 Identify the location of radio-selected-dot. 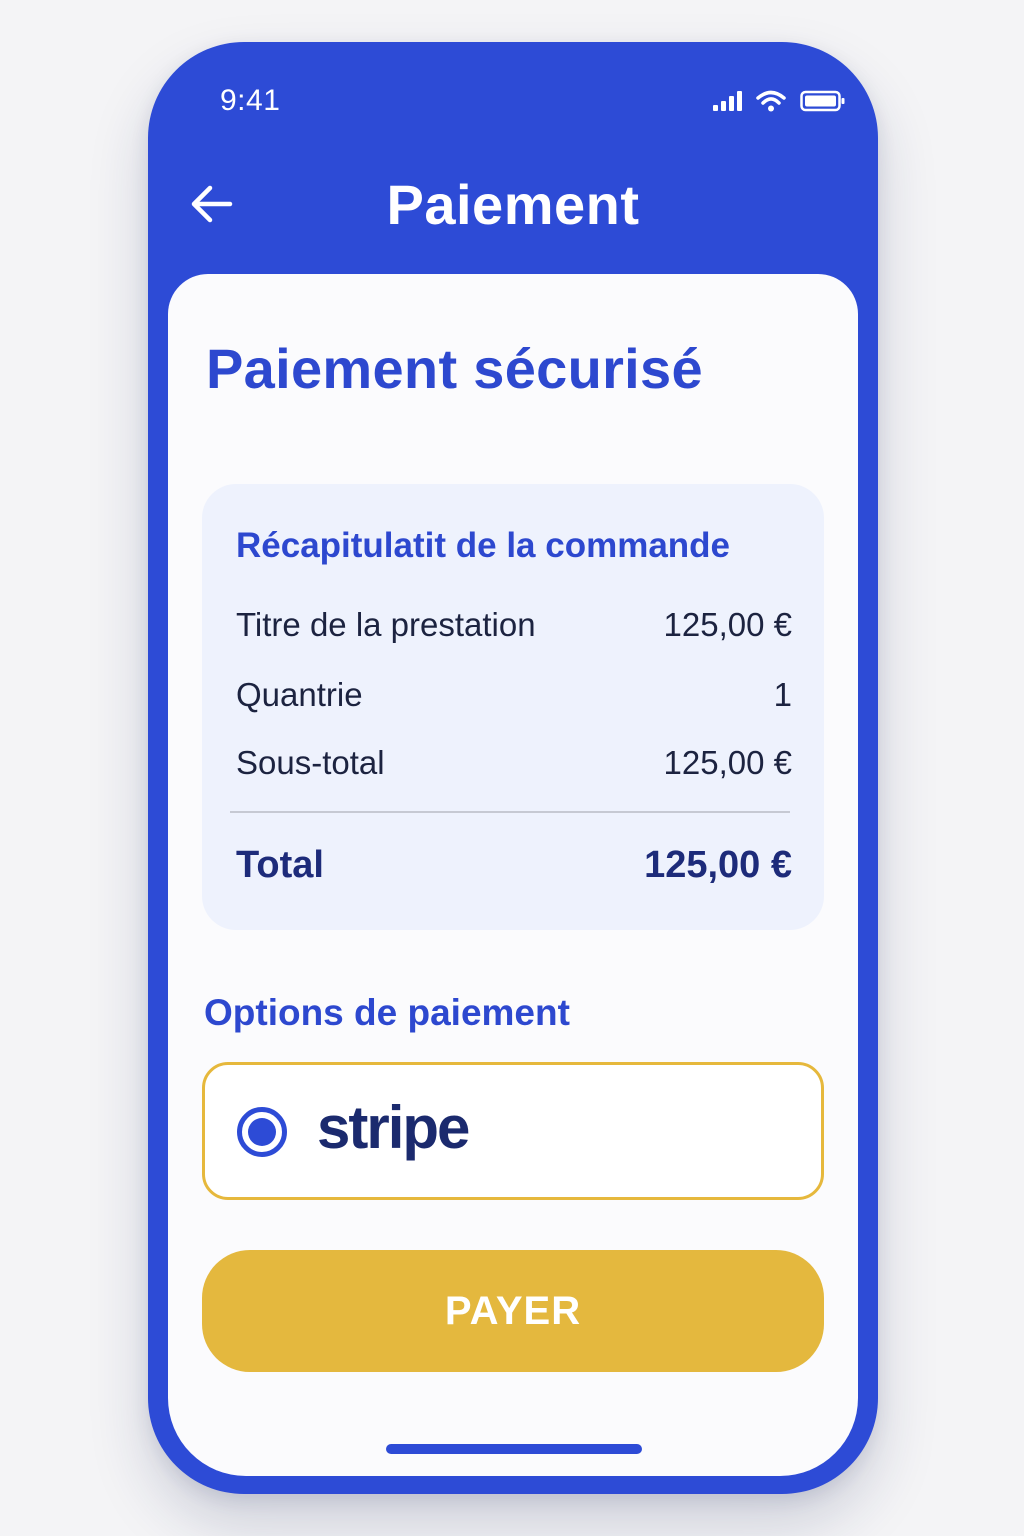
(262, 1132).